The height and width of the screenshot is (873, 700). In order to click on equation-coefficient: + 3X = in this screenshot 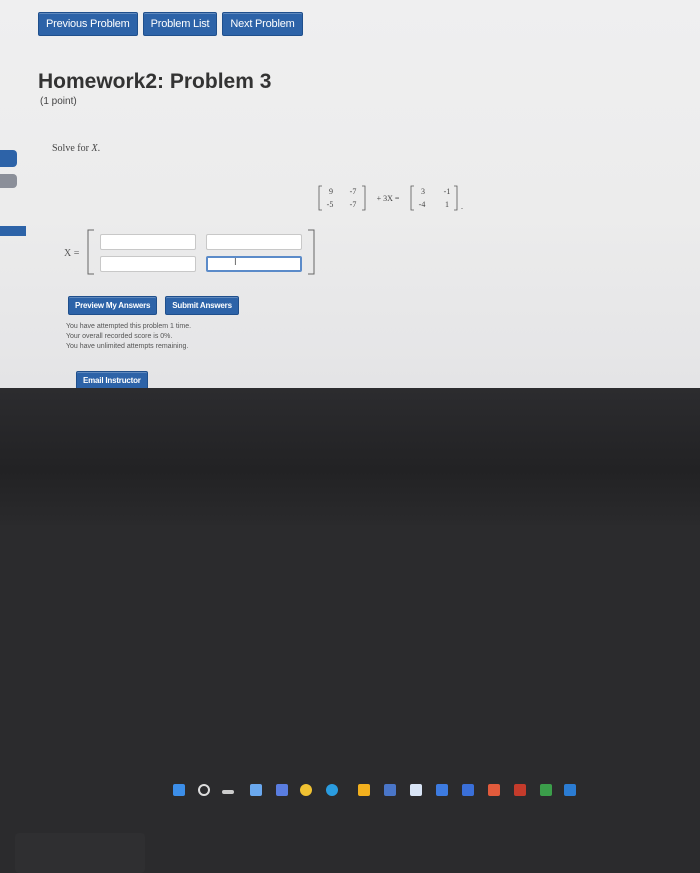, I will do `click(388, 198)`.